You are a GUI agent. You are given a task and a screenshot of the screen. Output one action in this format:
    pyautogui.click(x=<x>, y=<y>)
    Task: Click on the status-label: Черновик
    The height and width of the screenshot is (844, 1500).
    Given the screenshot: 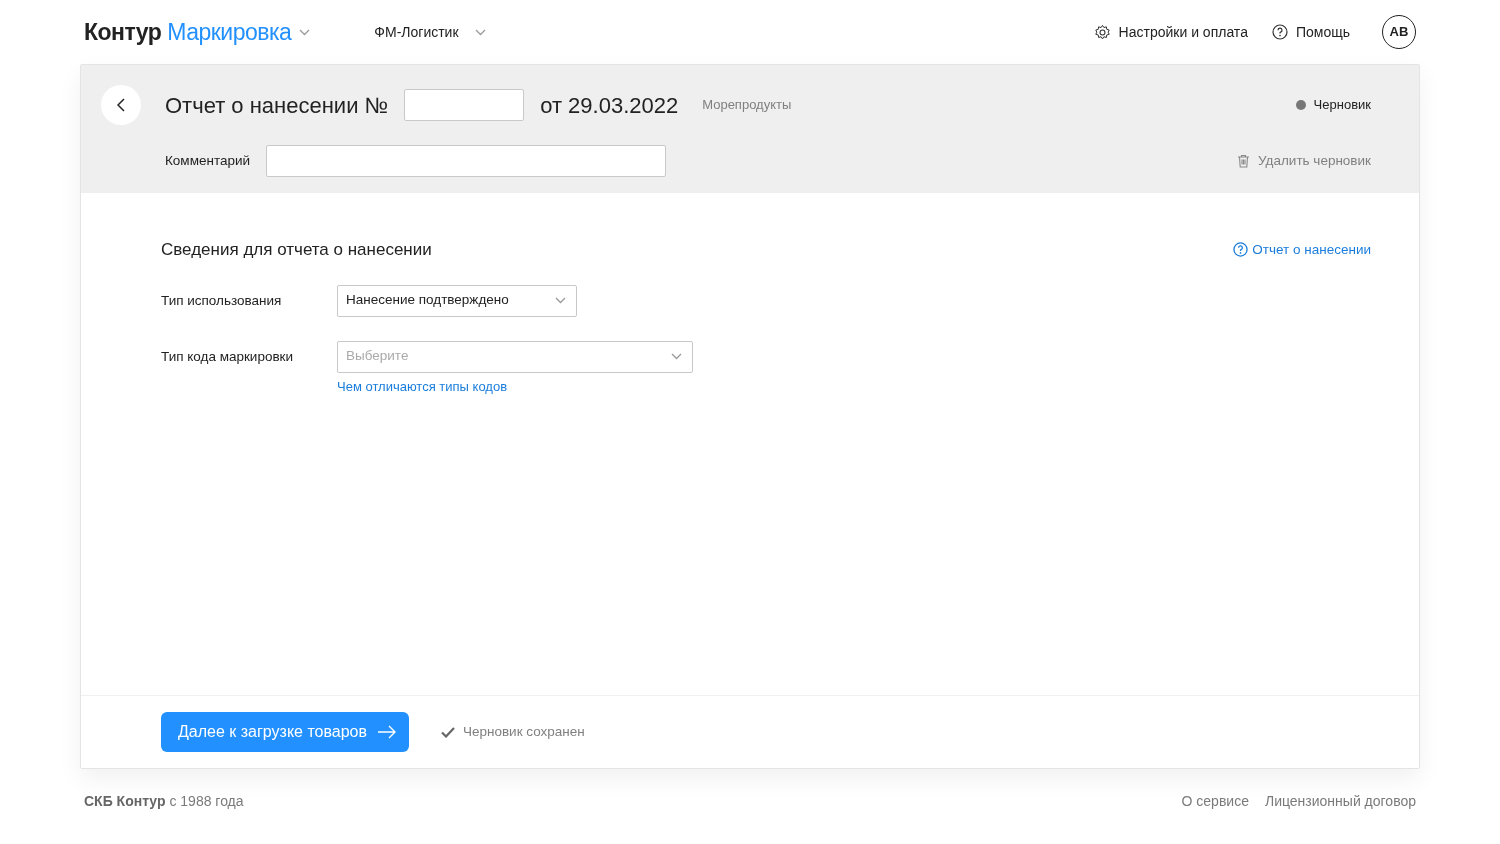 What is the action you would take?
    pyautogui.click(x=1342, y=105)
    